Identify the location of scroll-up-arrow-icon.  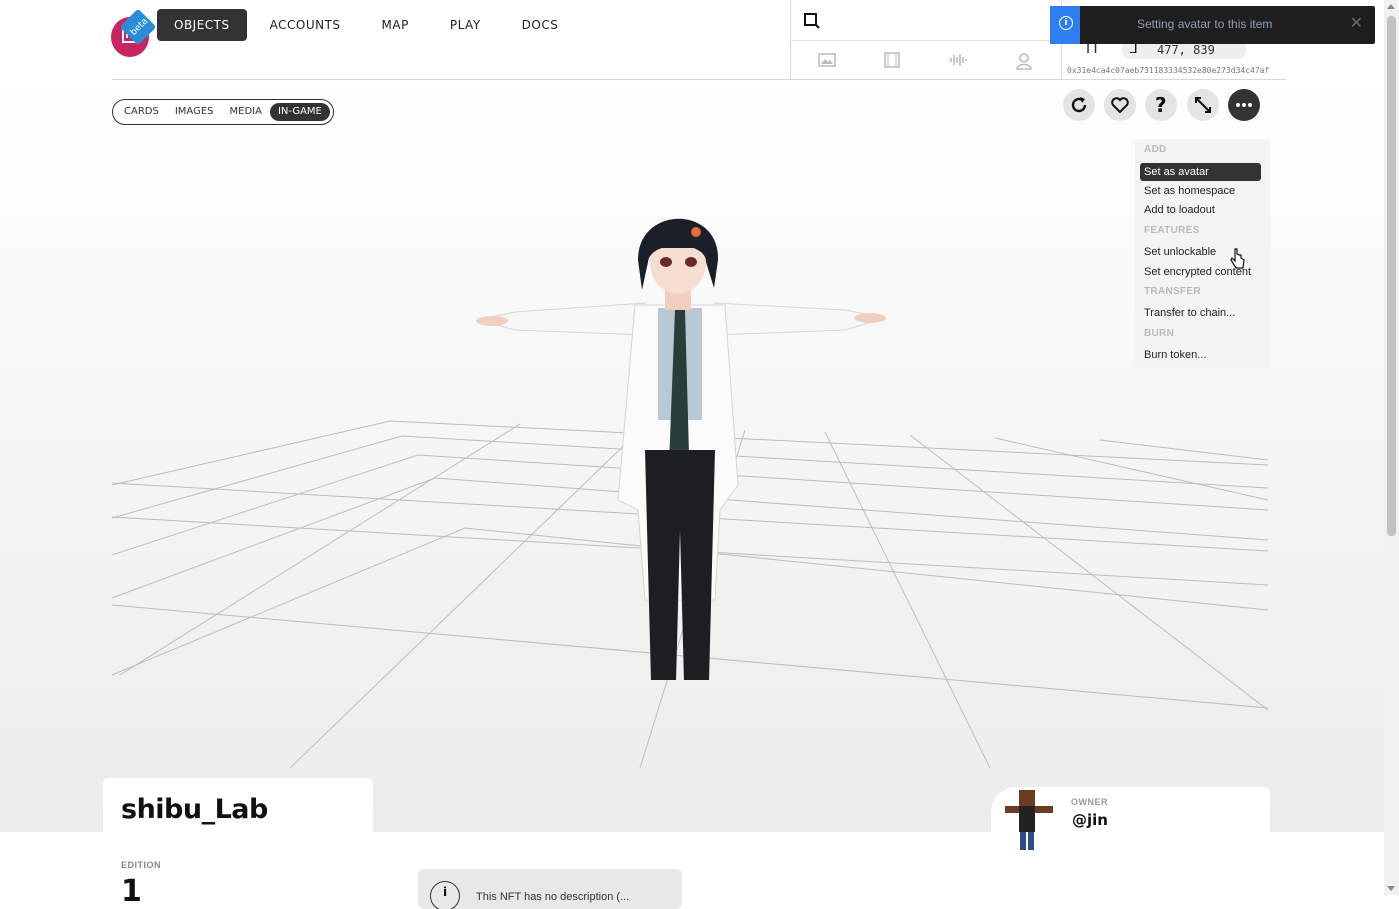
(1391, 6).